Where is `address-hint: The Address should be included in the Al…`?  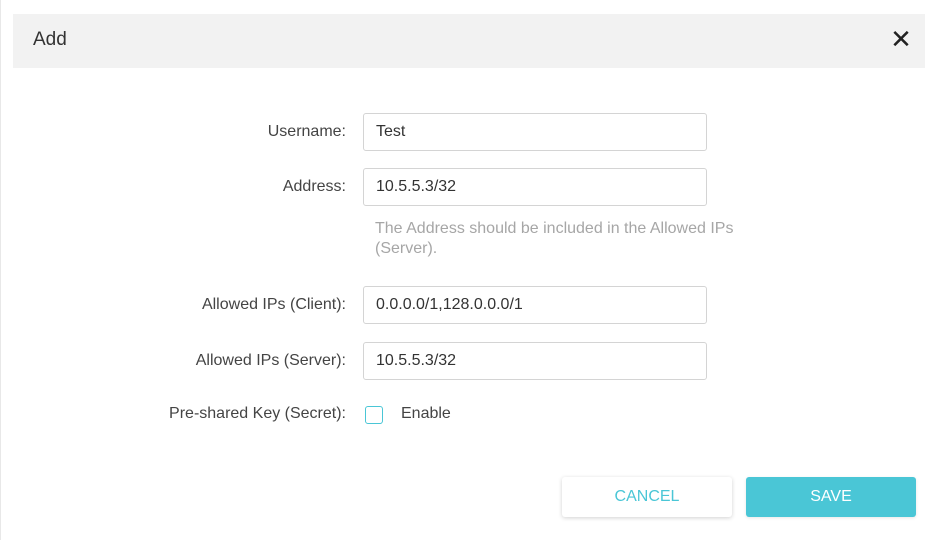 address-hint: The Address should be included in the Al… is located at coordinates (610, 239).